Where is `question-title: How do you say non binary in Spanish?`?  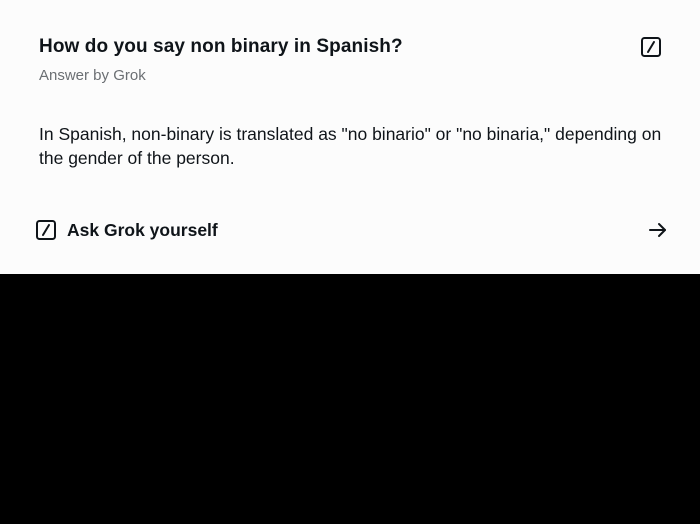 question-title: How do you say non binary in Spanish? is located at coordinates (221, 46).